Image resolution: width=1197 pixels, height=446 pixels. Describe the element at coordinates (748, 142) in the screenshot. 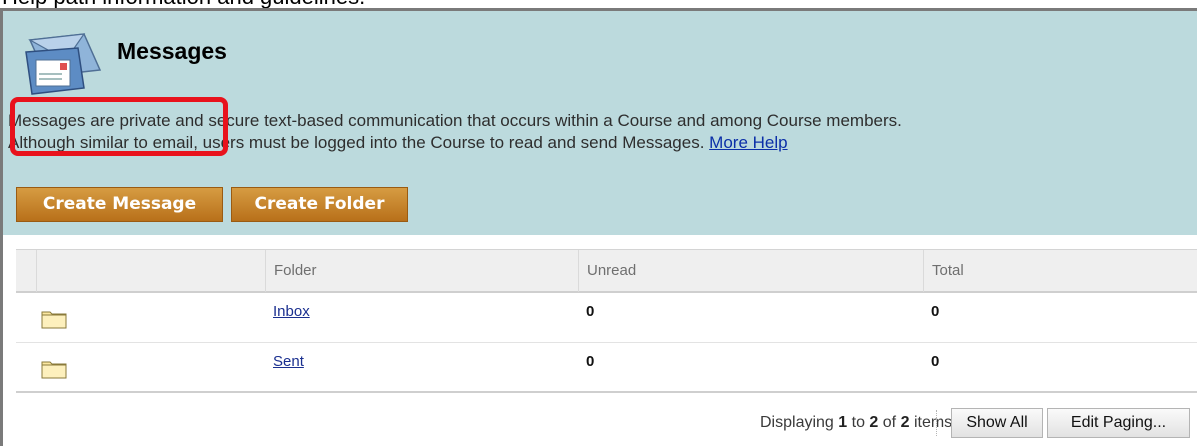

I see `more-help-link: More Help` at that location.